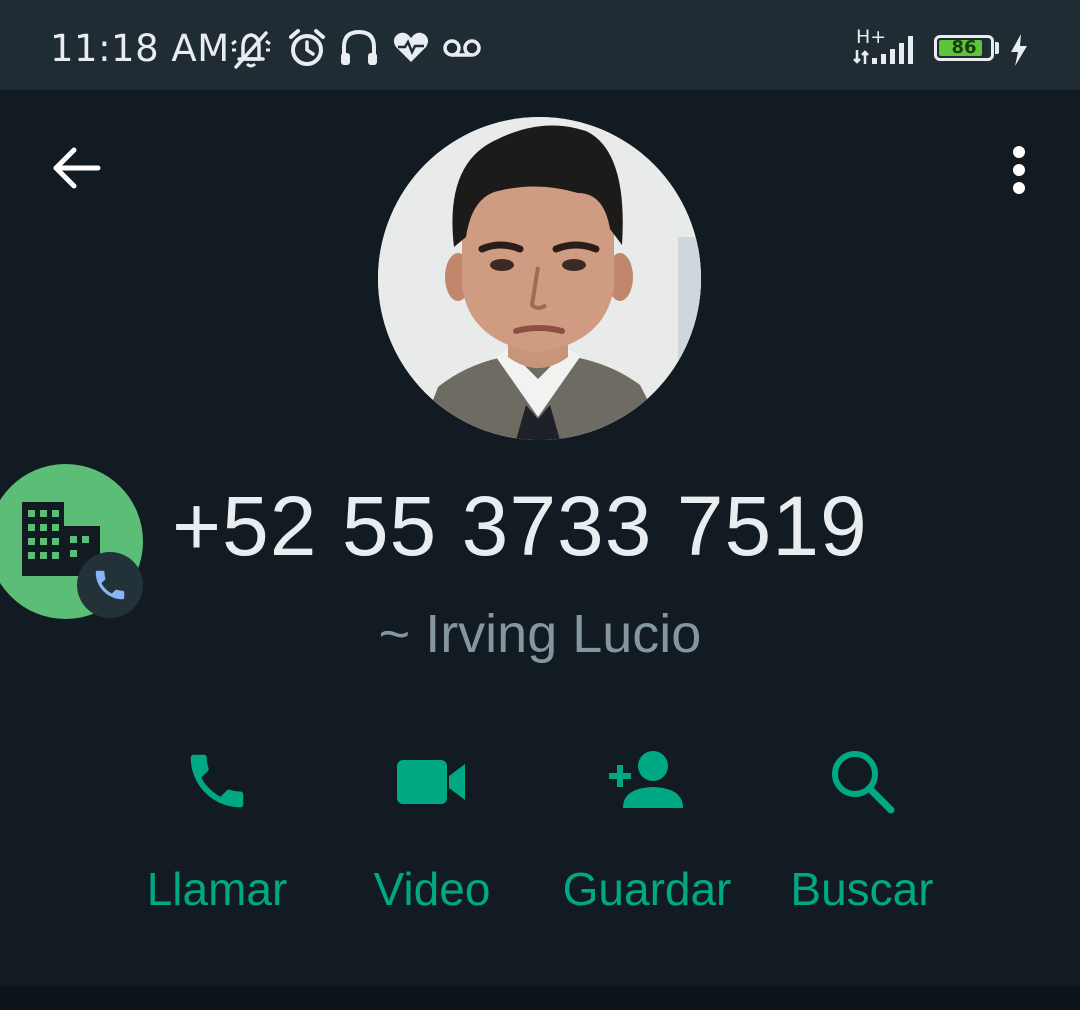 This screenshot has width=1080, height=1010. Describe the element at coordinates (862, 889) in the screenshot. I see `search-button-label: Buscar` at that location.